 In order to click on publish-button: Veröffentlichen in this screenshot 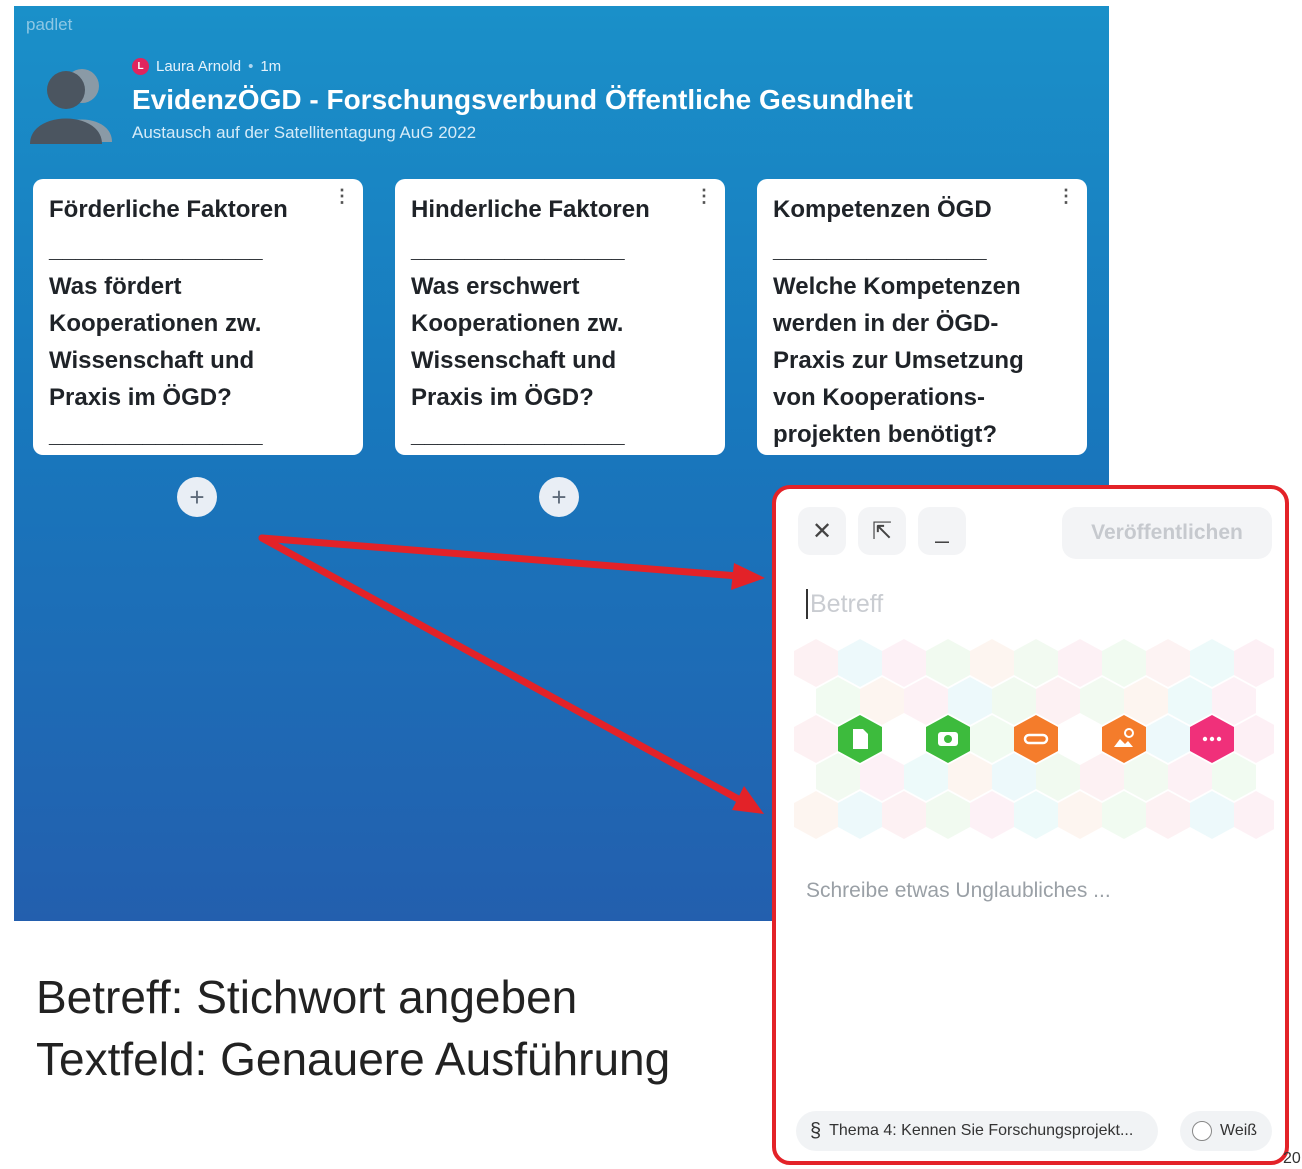, I will do `click(1167, 533)`.